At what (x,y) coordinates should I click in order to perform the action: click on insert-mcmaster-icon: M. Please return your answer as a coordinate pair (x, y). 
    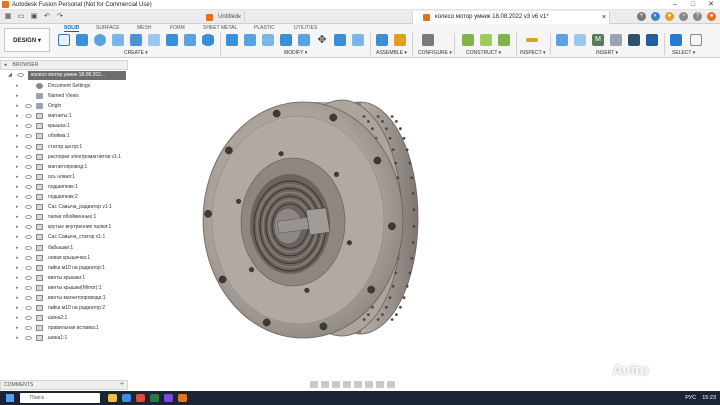
    Looking at the image, I should click on (598, 40).